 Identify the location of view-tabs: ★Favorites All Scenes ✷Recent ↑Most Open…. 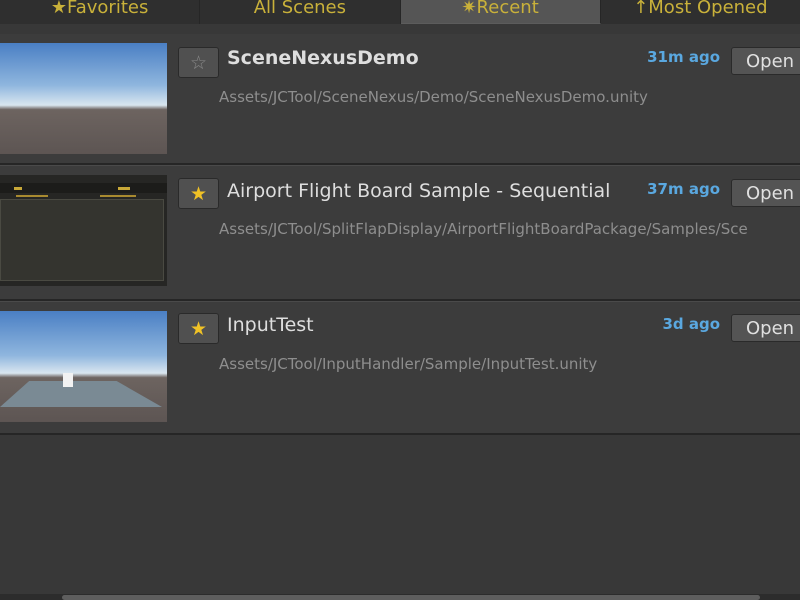
(400, 12).